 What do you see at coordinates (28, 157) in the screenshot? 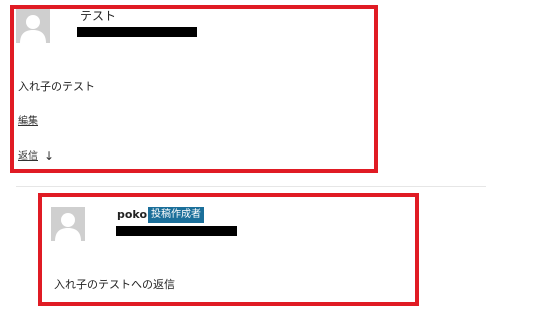
I see `reply-link: 返信` at bounding box center [28, 157].